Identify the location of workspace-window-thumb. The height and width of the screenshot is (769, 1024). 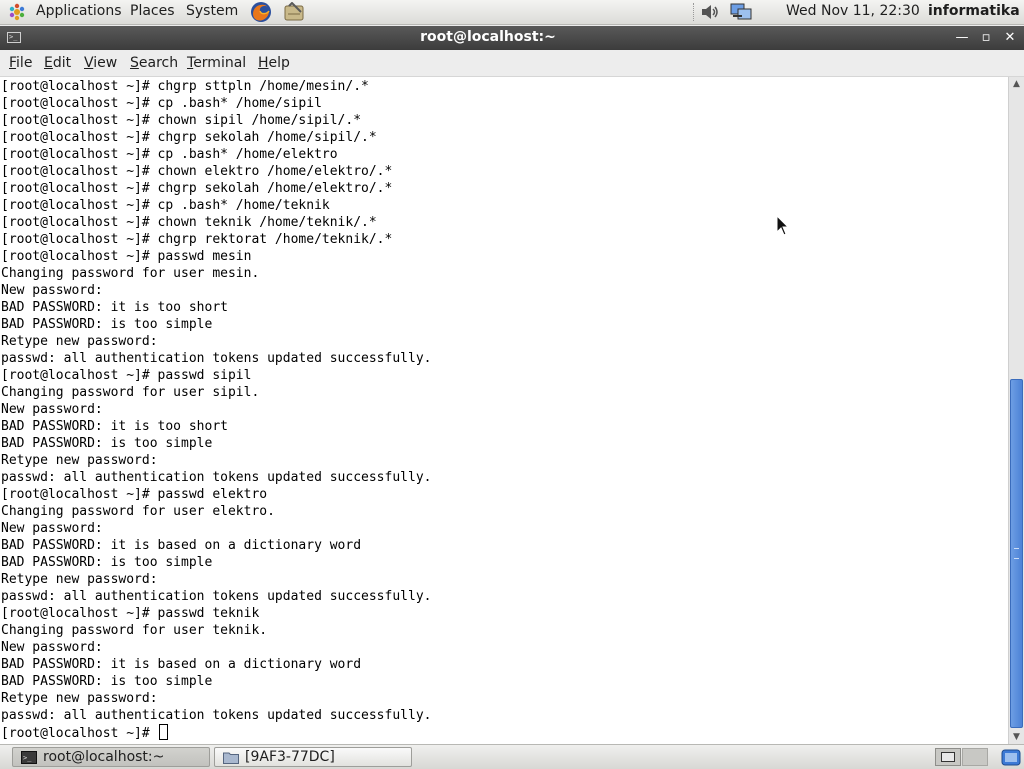
(948, 757).